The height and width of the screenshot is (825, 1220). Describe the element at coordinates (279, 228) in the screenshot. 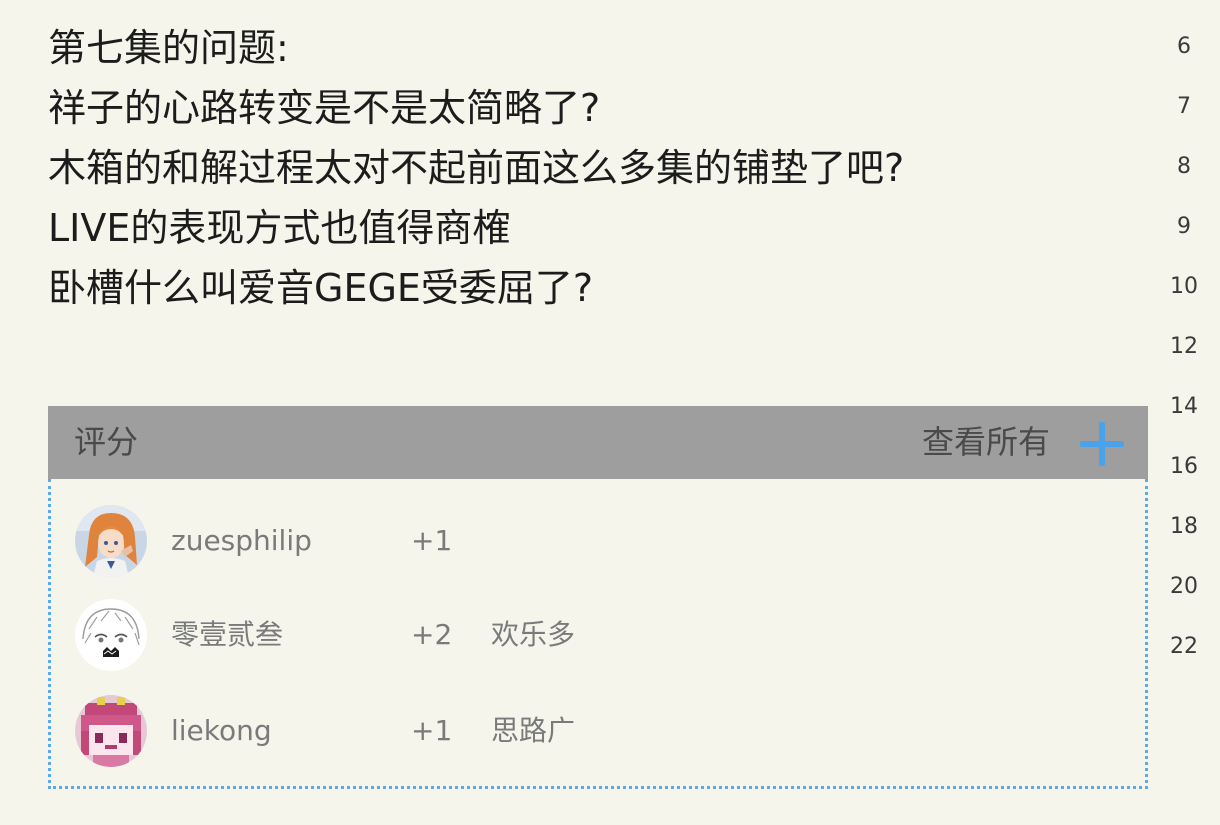

I see `post-line: LIVE的表现方式也值得商榷` at that location.